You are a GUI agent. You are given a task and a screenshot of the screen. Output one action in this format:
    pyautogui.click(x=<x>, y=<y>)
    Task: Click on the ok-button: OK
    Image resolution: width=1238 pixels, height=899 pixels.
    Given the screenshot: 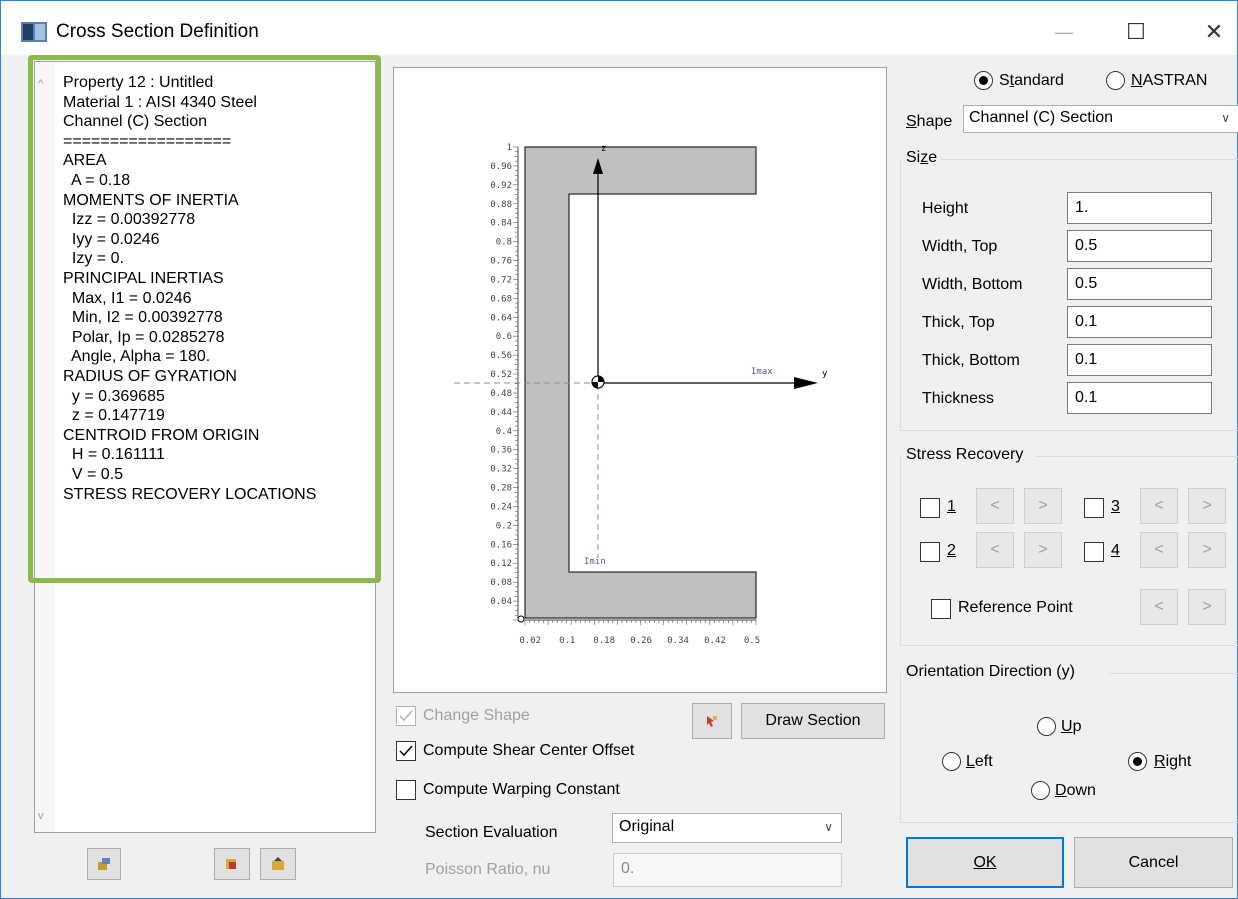 What is the action you would take?
    pyautogui.click(x=985, y=862)
    